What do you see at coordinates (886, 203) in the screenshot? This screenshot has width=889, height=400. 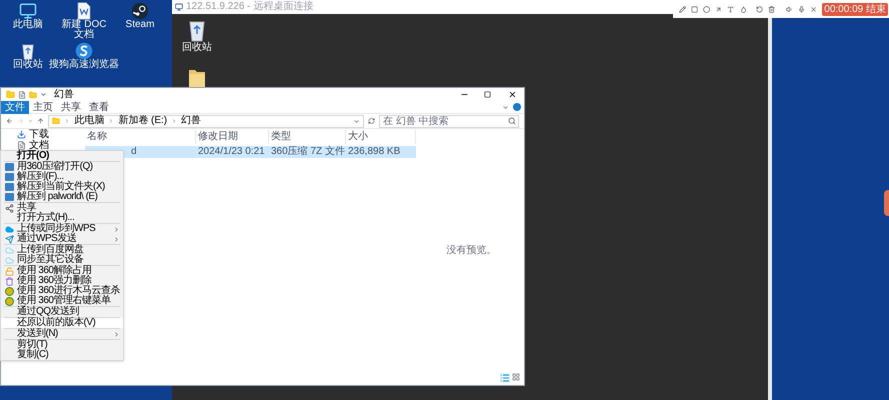 I see `scroll-handle` at bounding box center [886, 203].